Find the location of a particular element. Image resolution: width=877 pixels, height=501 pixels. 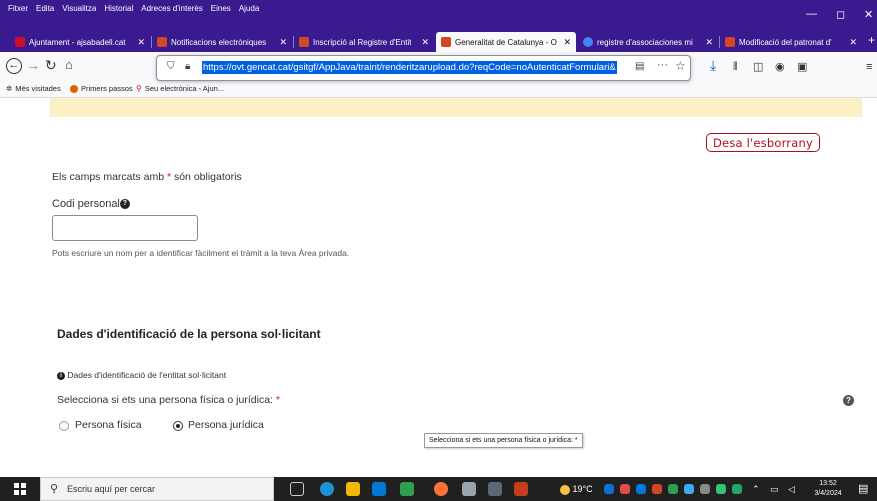

tab-notificacions: Notificacions electròniques ✕ is located at coordinates (222, 42).